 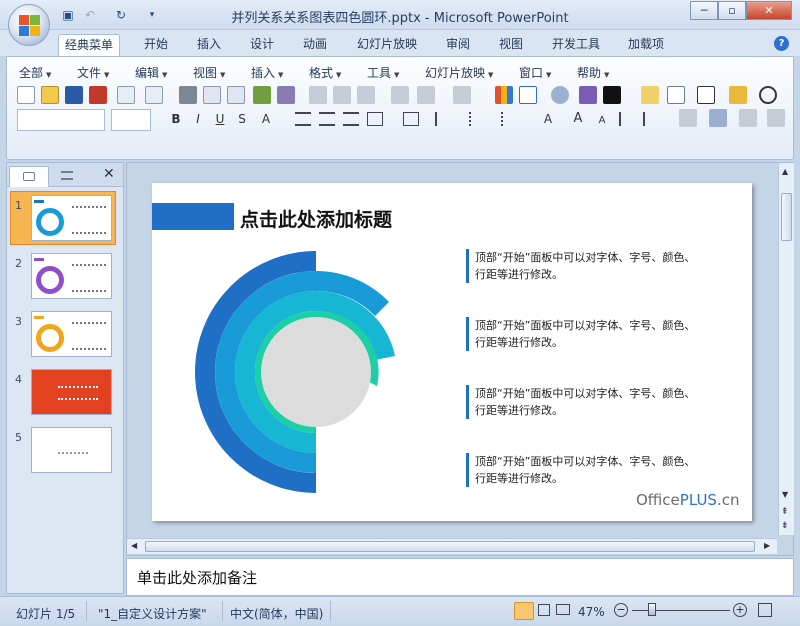 What do you see at coordinates (134, 545) in the screenshot?
I see `scroll-left-icon: ◀` at bounding box center [134, 545].